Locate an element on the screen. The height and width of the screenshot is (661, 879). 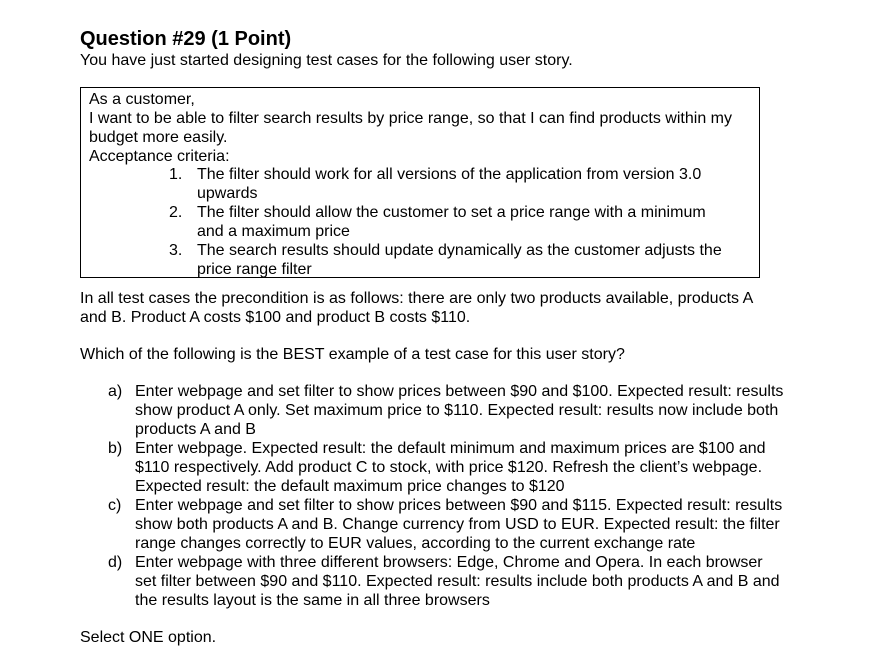
criterion-number: 3. is located at coordinates (176, 250).